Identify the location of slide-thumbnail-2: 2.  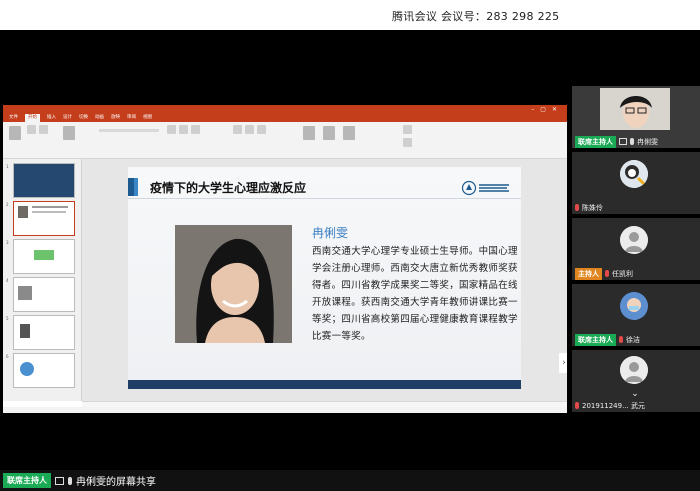
(40, 218).